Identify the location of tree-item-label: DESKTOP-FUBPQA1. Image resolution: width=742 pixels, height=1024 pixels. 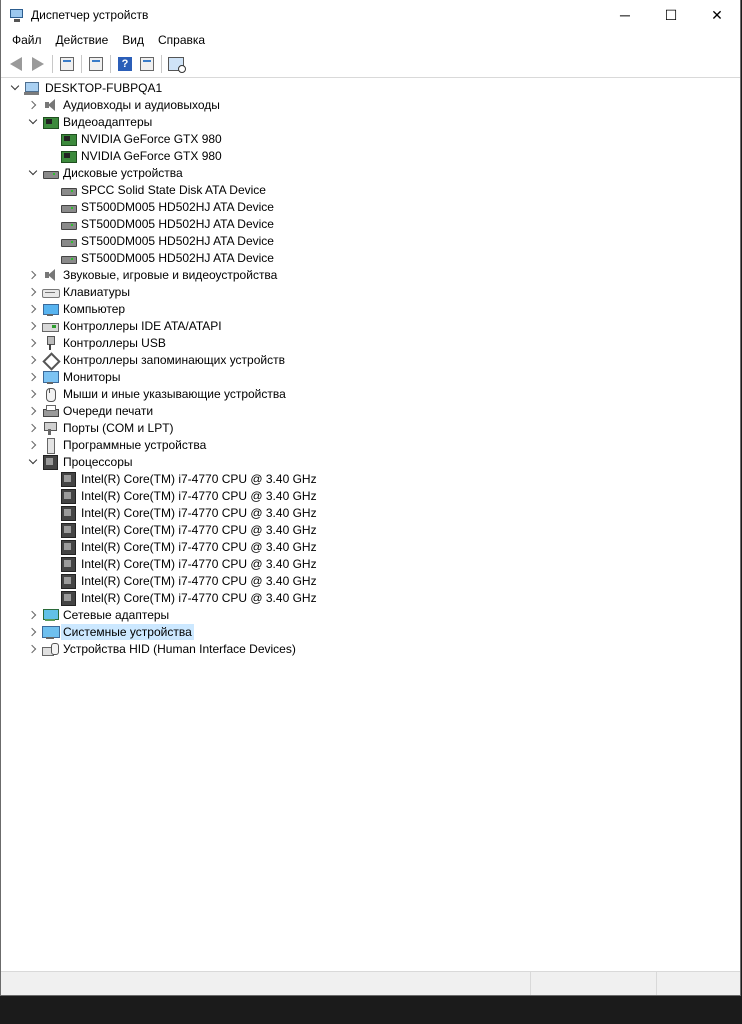
(104, 87).